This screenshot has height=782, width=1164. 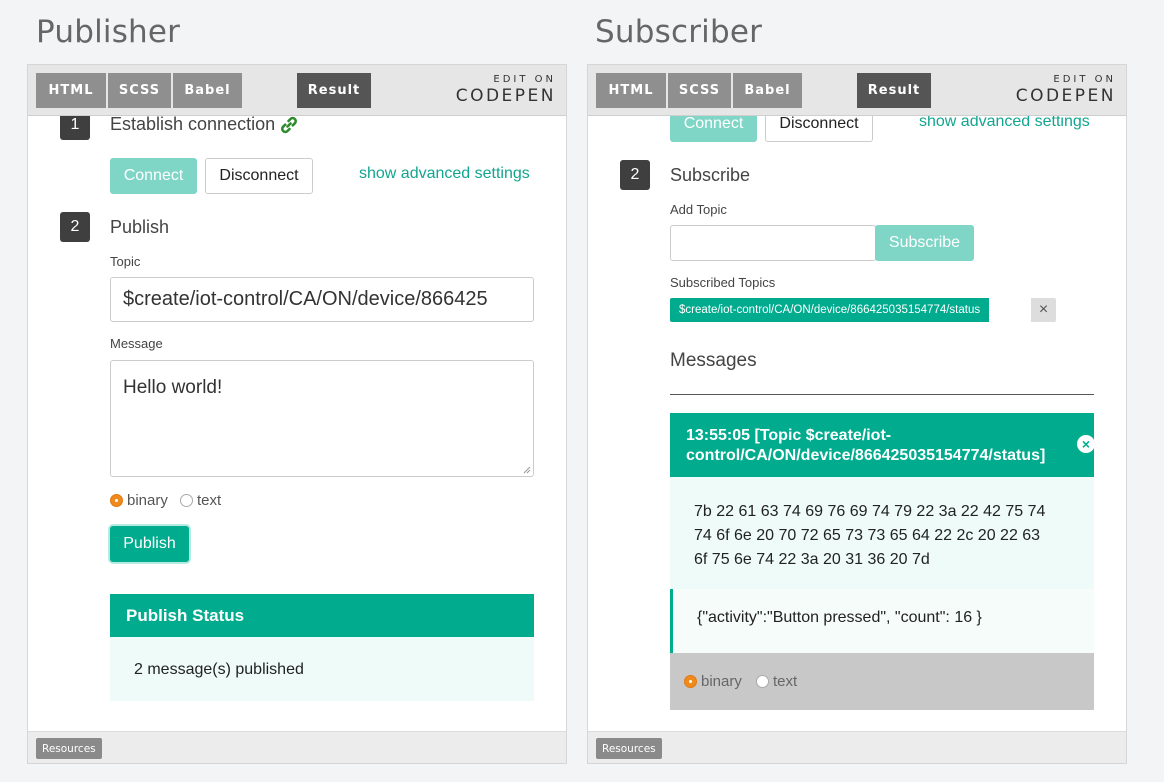 I want to click on publish-button: Publish, so click(x=149, y=544).